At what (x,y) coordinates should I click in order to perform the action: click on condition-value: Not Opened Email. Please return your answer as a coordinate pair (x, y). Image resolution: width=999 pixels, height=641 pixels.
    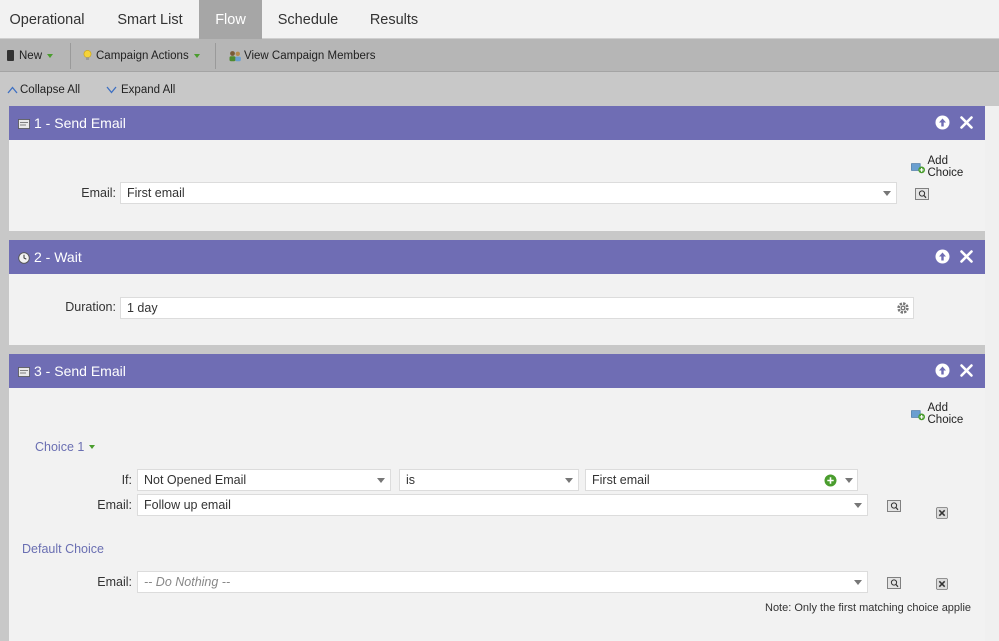
    Looking at the image, I should click on (195, 480).